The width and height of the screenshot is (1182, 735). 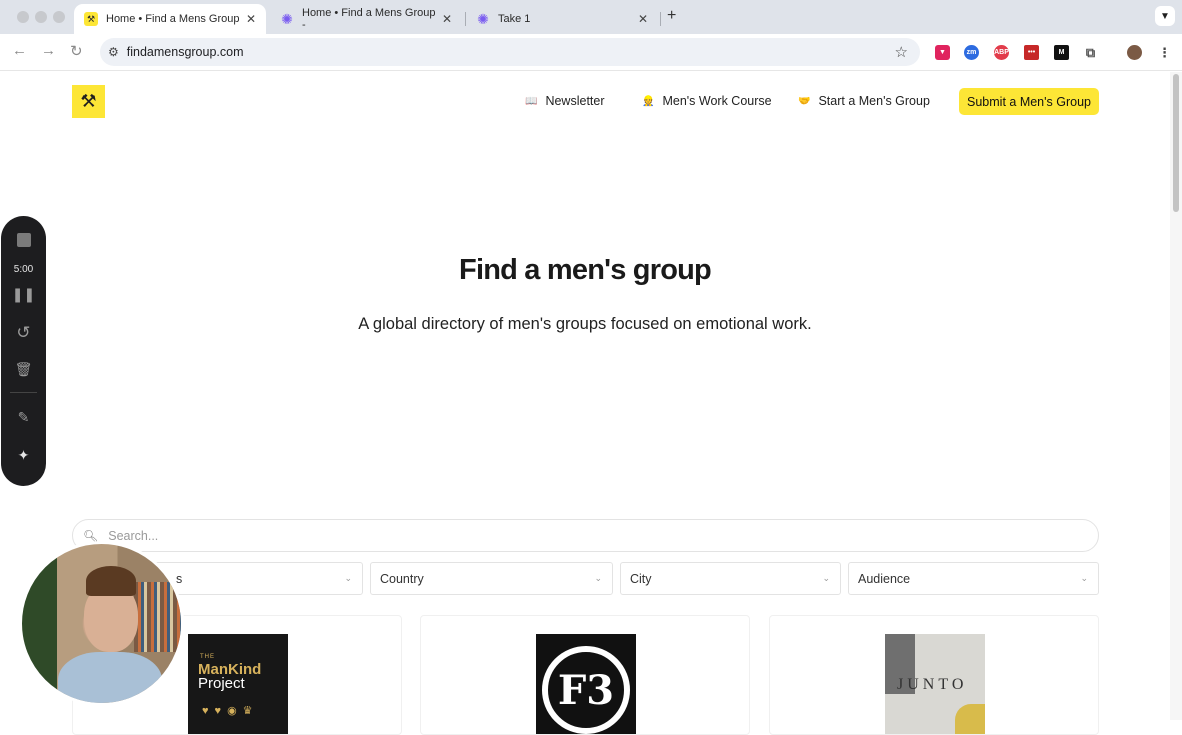 What do you see at coordinates (1176, 143) in the screenshot?
I see `scrollbar-thumb` at bounding box center [1176, 143].